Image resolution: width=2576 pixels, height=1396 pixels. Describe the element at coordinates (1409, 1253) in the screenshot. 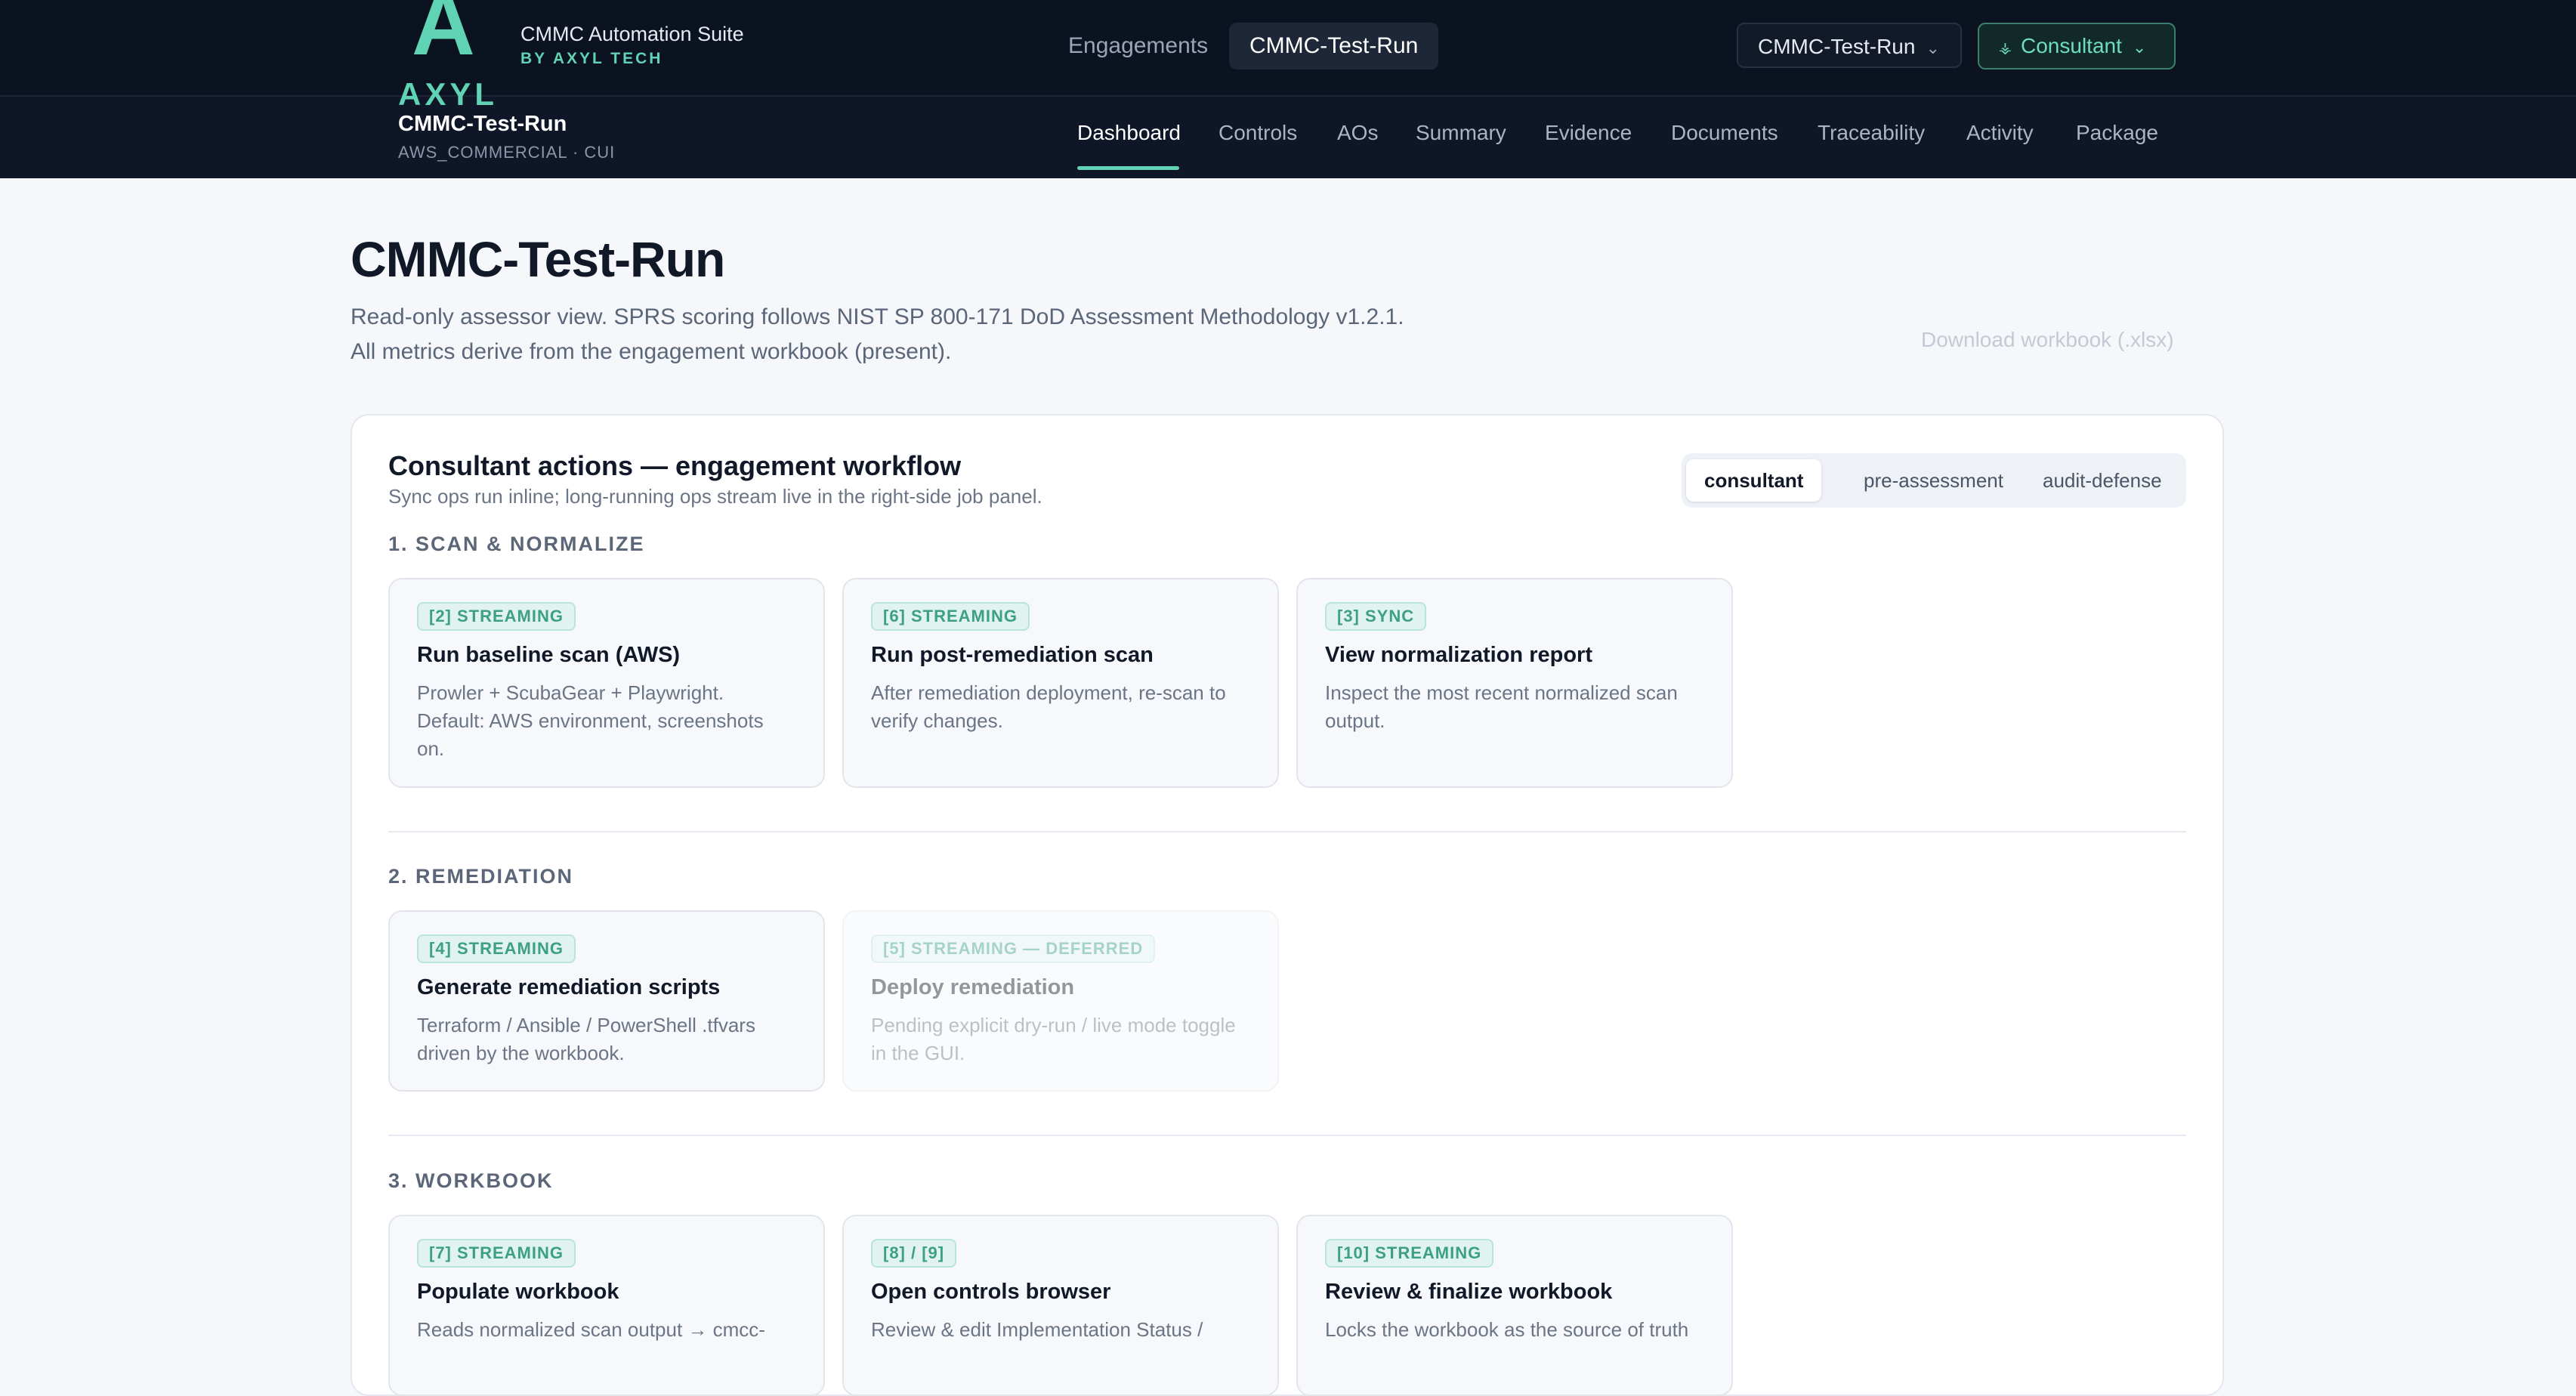

I see `mode-badge: [10] STREAMING` at that location.